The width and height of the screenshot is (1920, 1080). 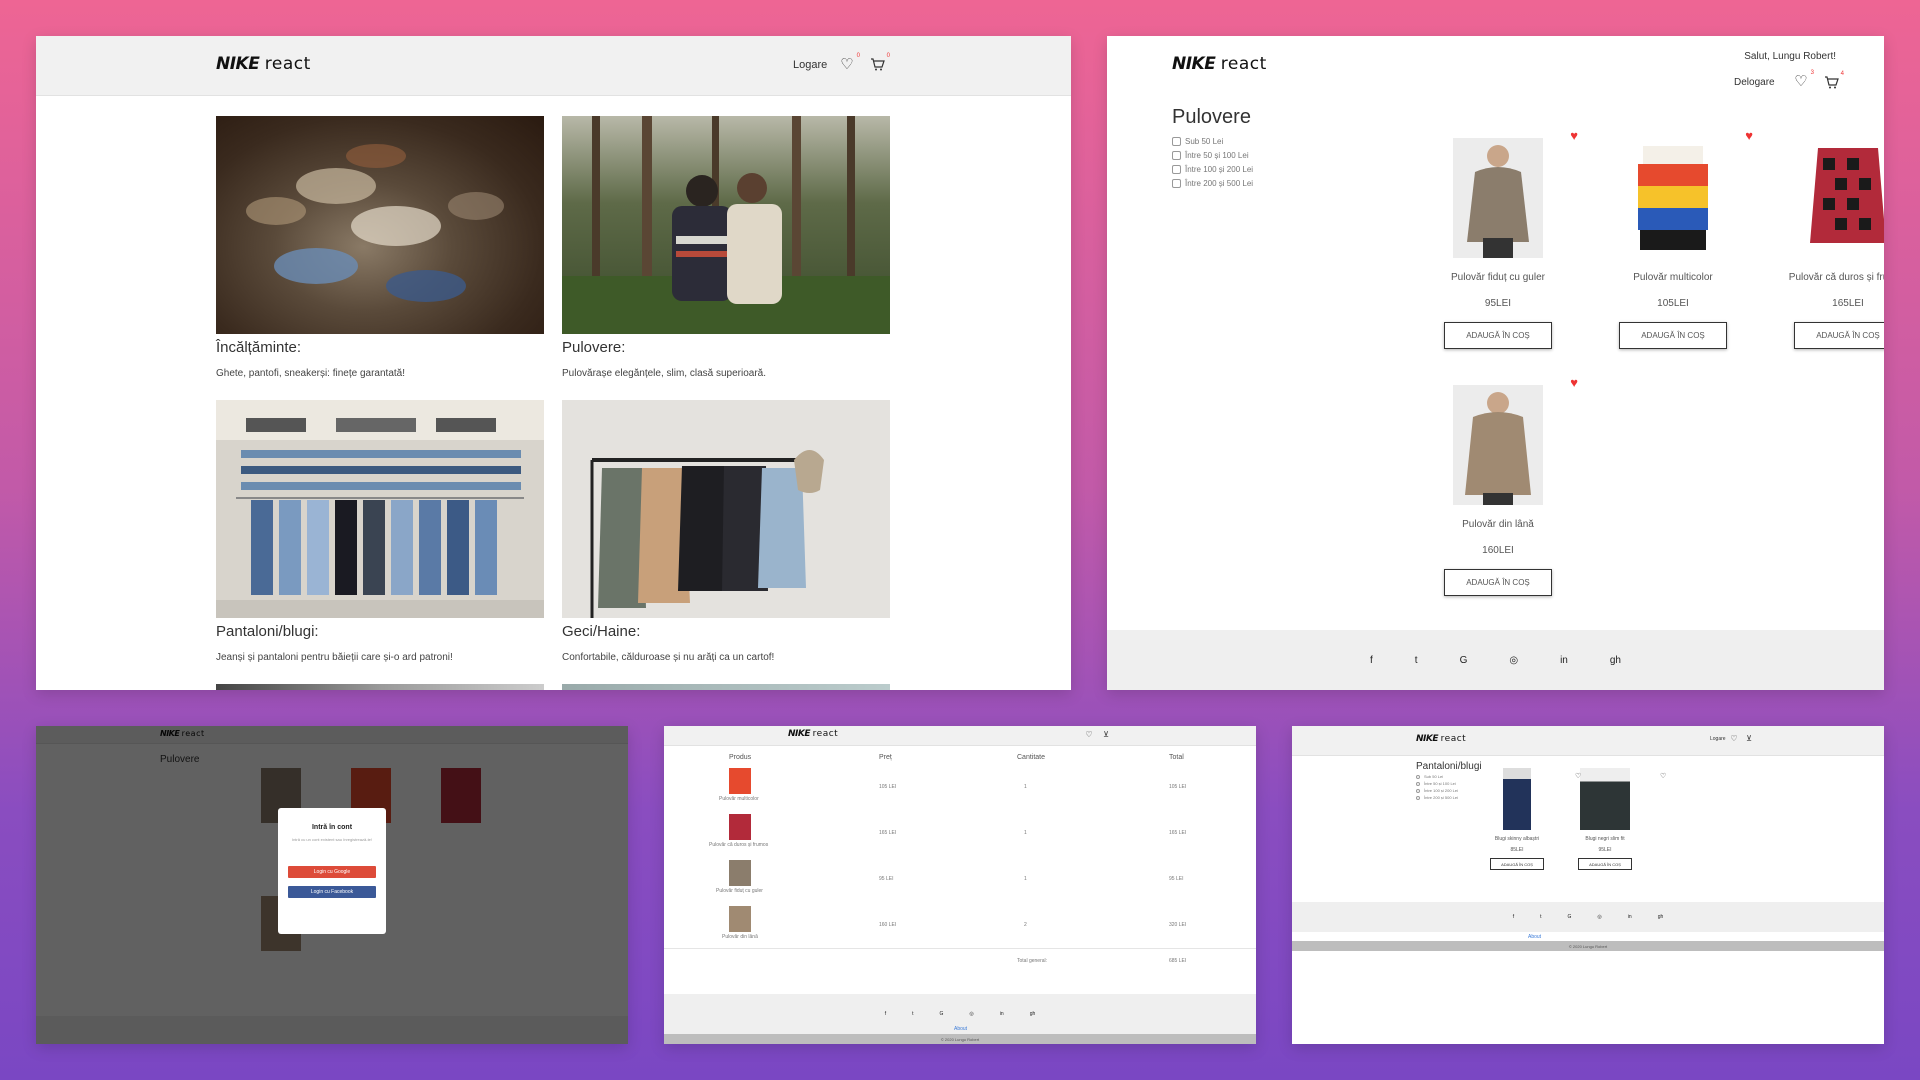 What do you see at coordinates (1754, 82) in the screenshot?
I see `logout-link: Delogare` at bounding box center [1754, 82].